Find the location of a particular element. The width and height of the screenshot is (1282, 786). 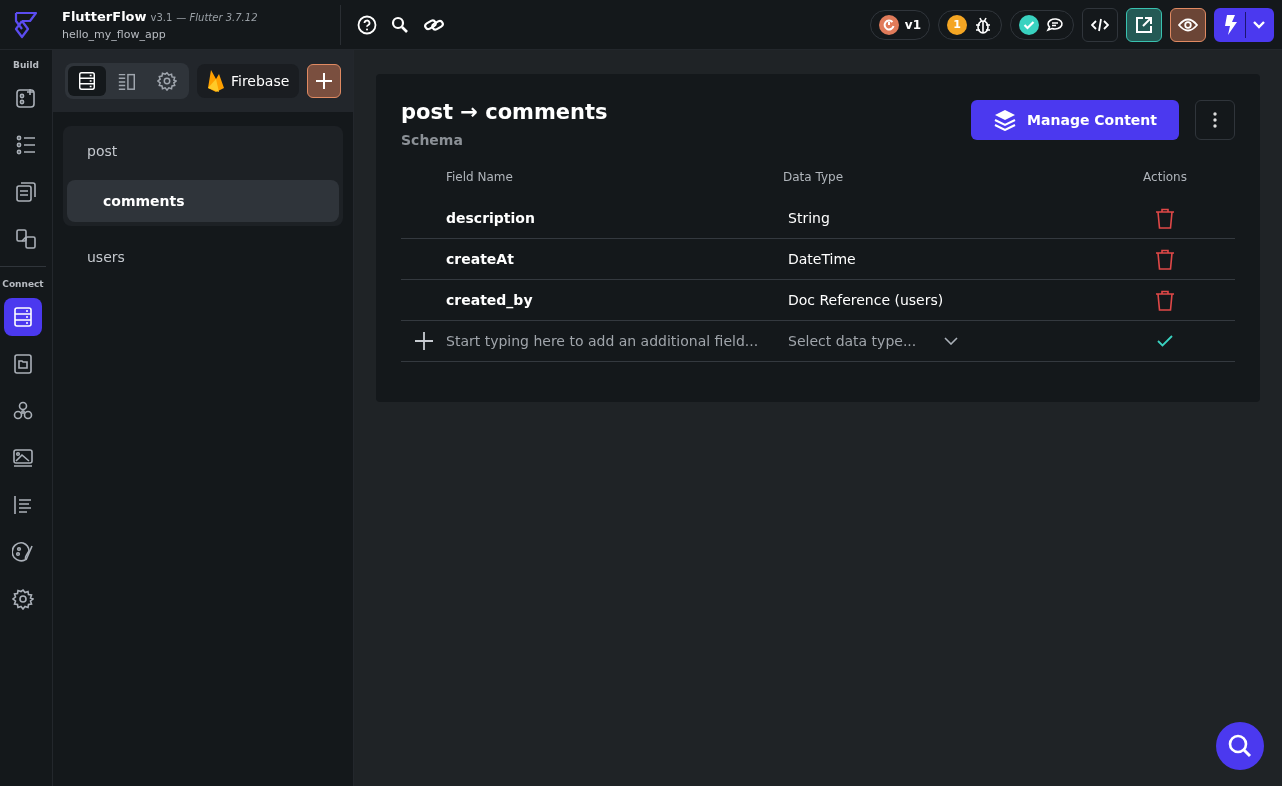

field-name: description is located at coordinates (491, 218).